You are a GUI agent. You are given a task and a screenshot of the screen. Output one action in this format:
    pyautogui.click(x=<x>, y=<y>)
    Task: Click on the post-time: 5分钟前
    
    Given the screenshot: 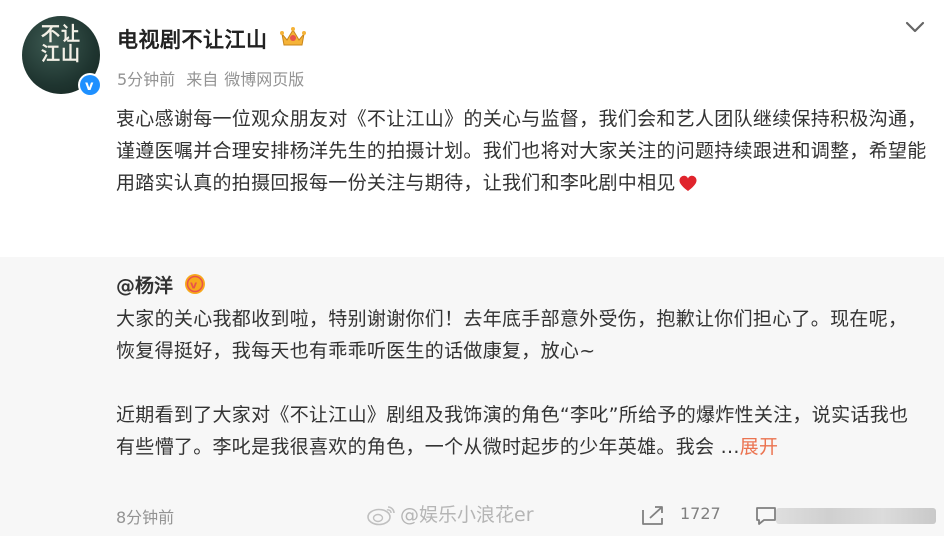 What is the action you would take?
    pyautogui.click(x=146, y=79)
    